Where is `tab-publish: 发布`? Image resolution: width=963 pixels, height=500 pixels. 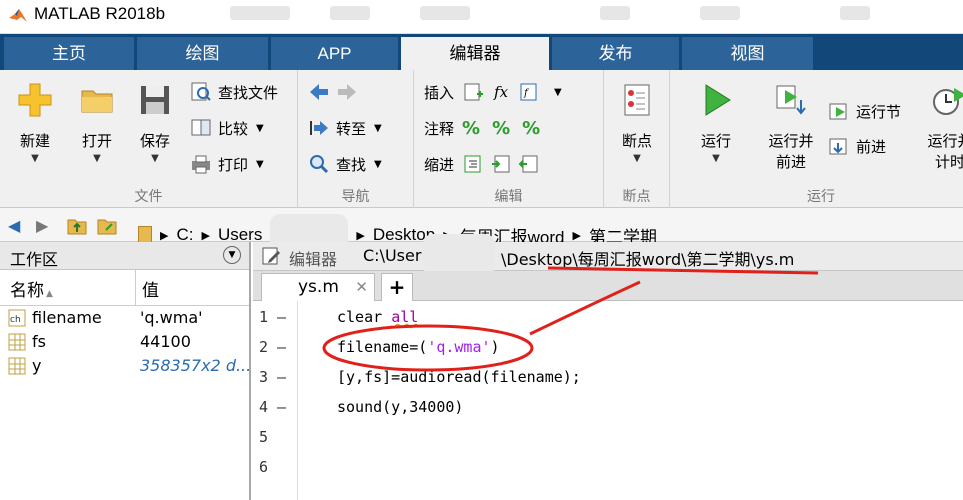
tab-publish: 发布 is located at coordinates (615, 53).